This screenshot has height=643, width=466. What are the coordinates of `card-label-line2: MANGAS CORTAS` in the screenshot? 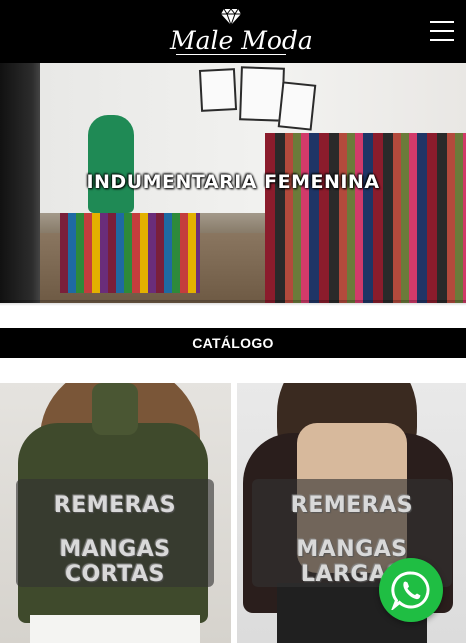 It's located at (115, 562).